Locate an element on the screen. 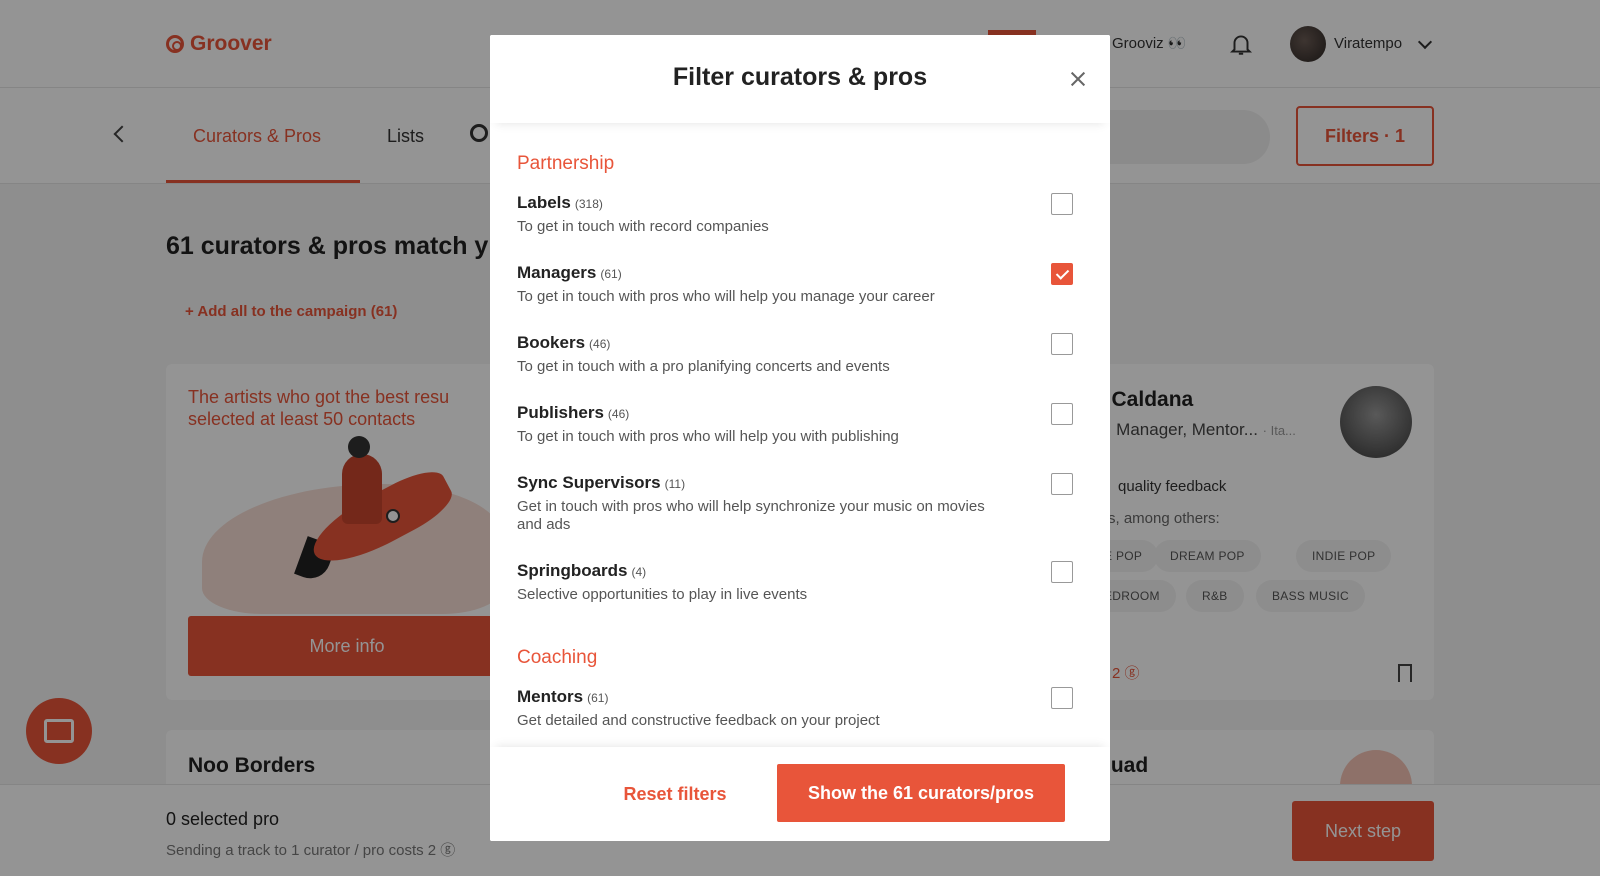 Image resolution: width=1600 pixels, height=876 pixels. checkbox-sync-supervisors is located at coordinates (1062, 484).